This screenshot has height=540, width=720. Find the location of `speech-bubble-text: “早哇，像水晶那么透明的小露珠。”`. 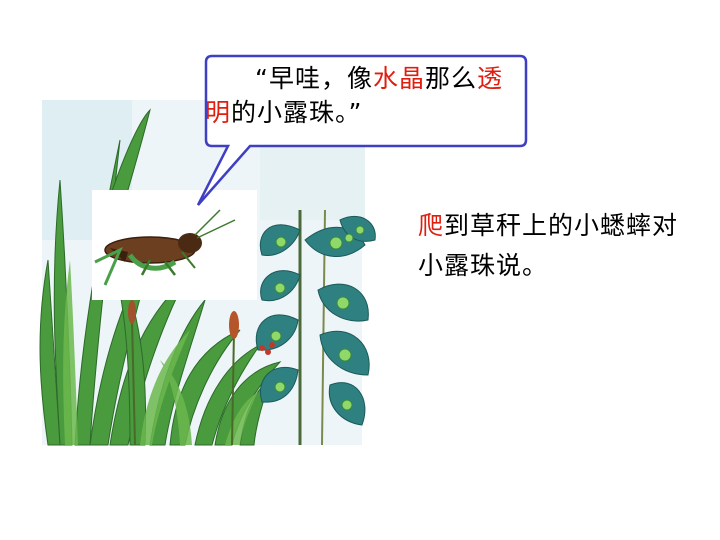

speech-bubble-text: “早哇，像水晶那么透明的小露珠。” is located at coordinates (362, 96).